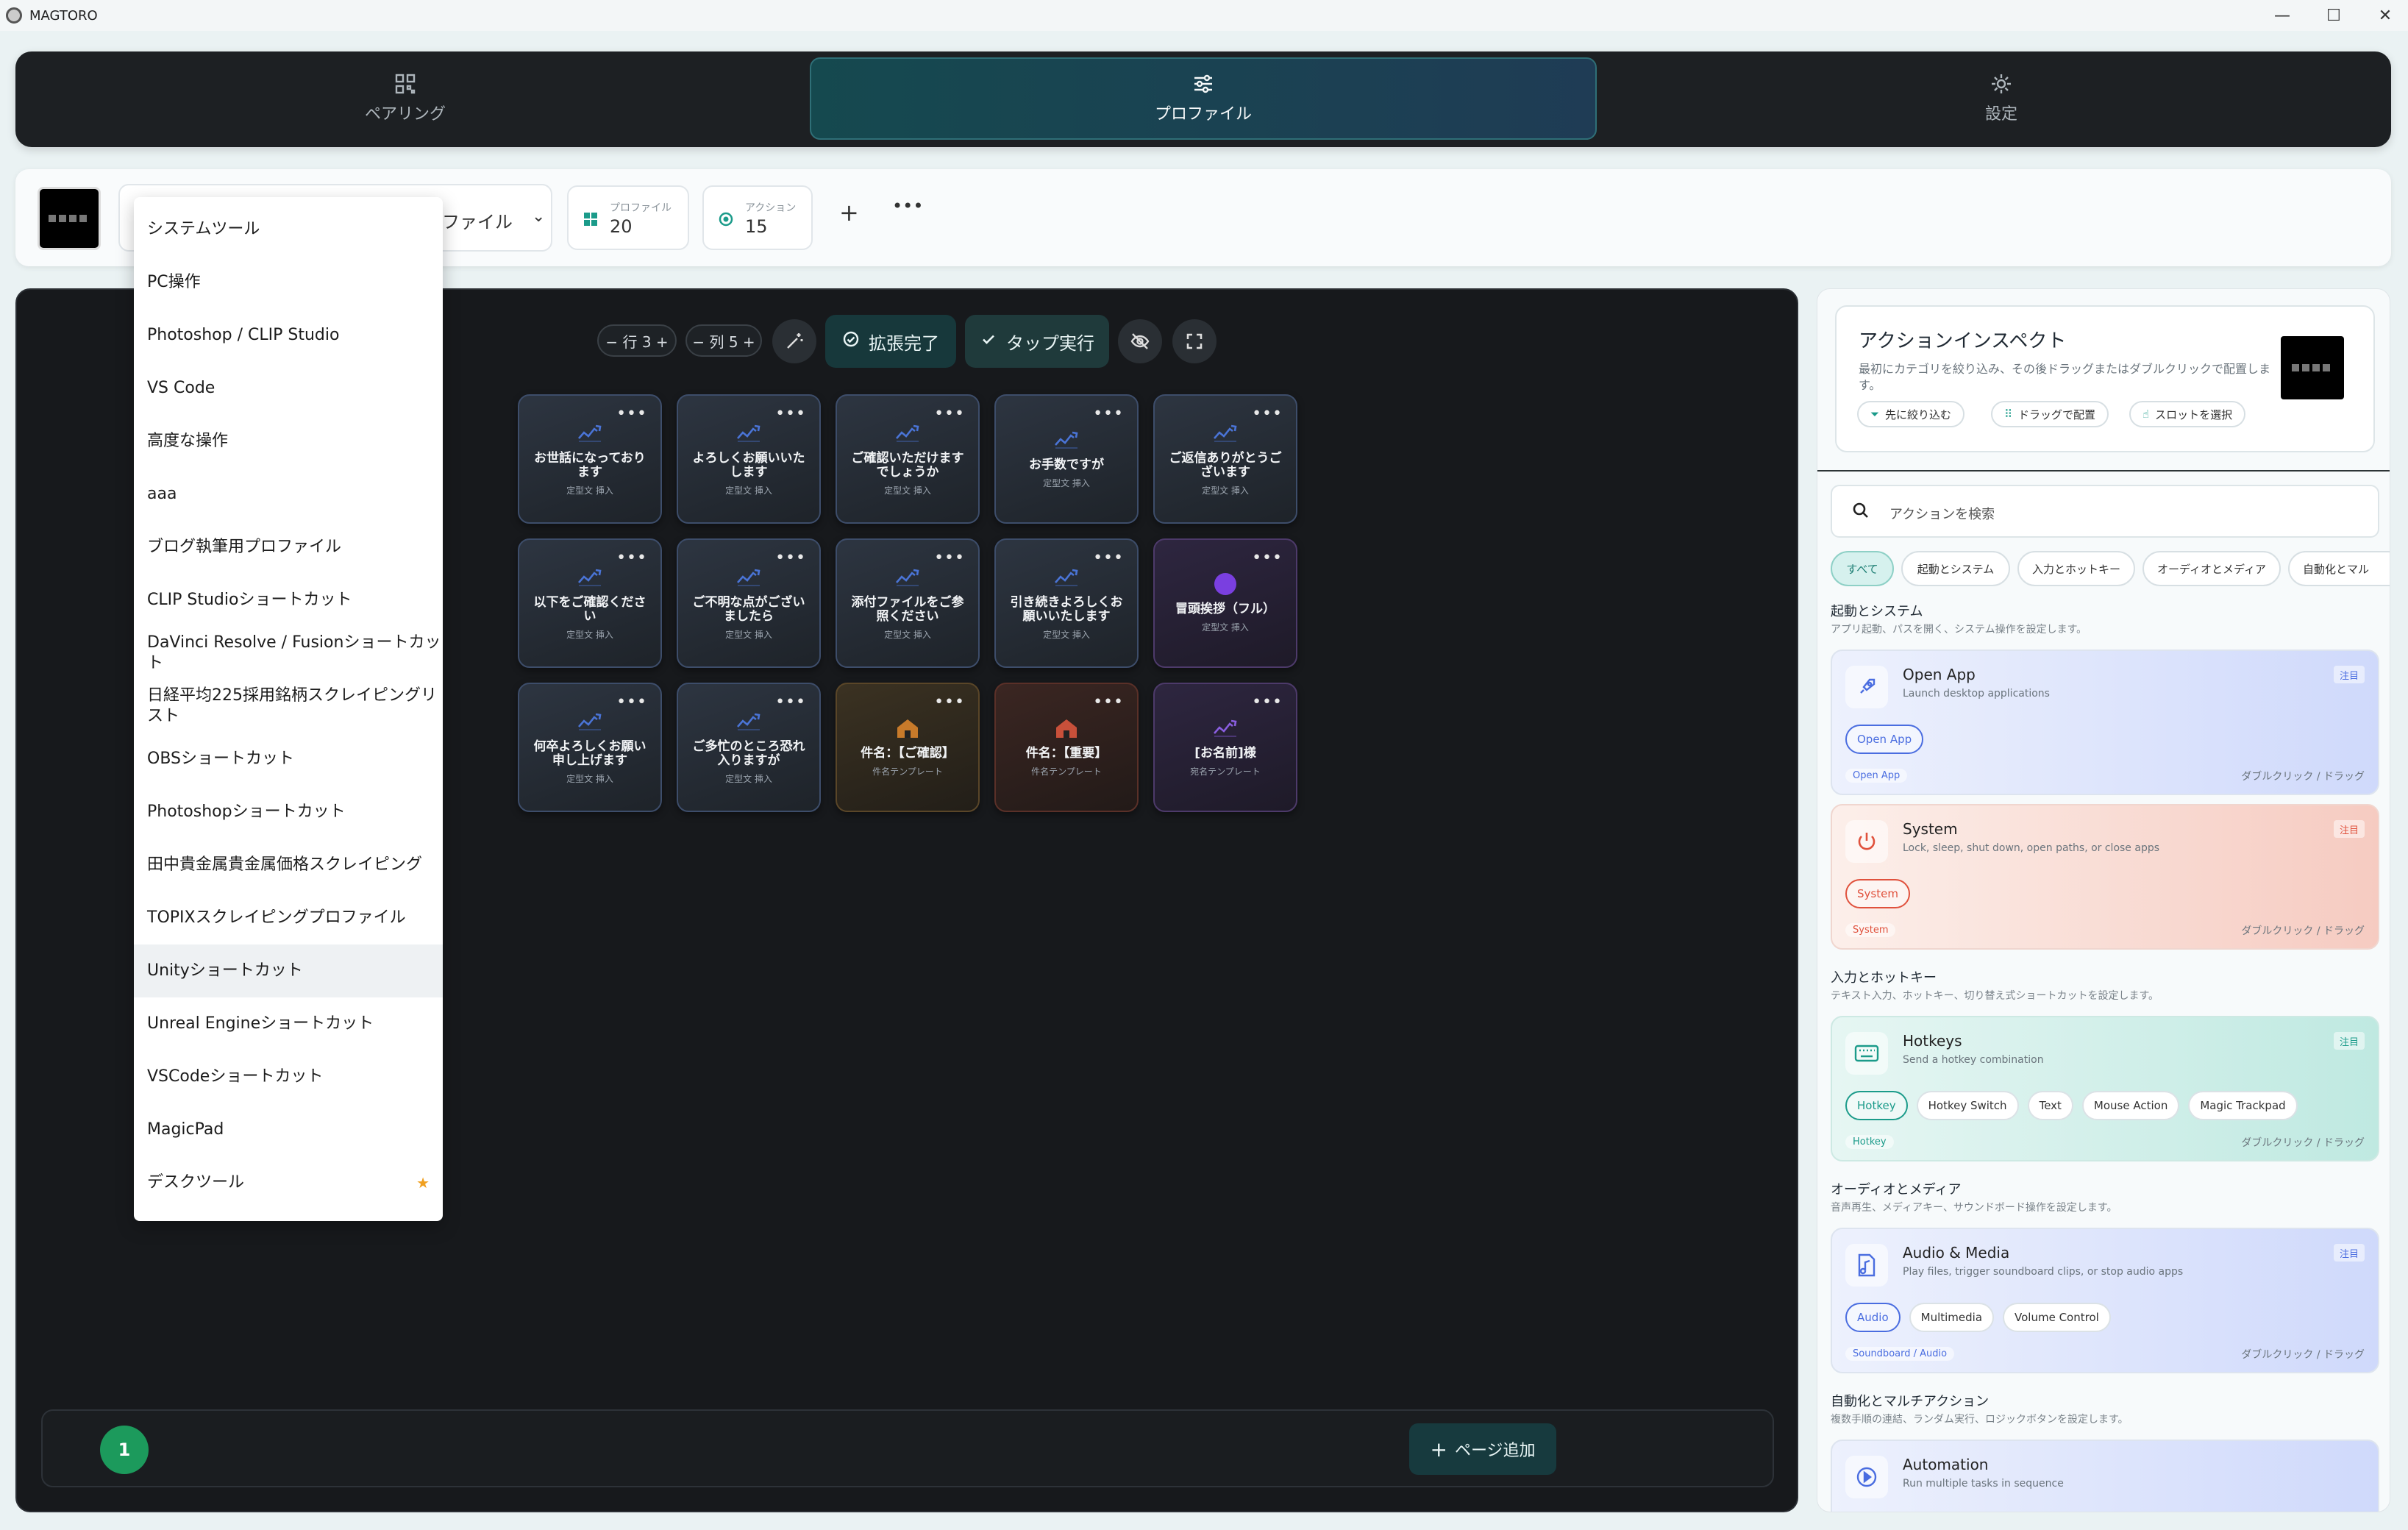 The width and height of the screenshot is (2408, 1530). What do you see at coordinates (1037, 342) in the screenshot?
I see `tap-run-button: タップ実行` at bounding box center [1037, 342].